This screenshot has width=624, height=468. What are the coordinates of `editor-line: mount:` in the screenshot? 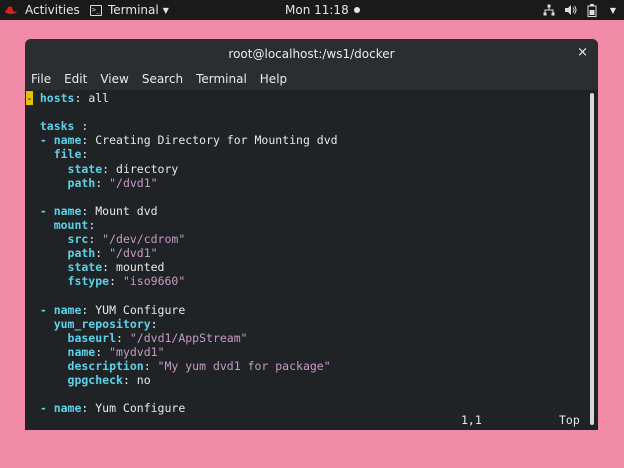 It's located at (61, 224).